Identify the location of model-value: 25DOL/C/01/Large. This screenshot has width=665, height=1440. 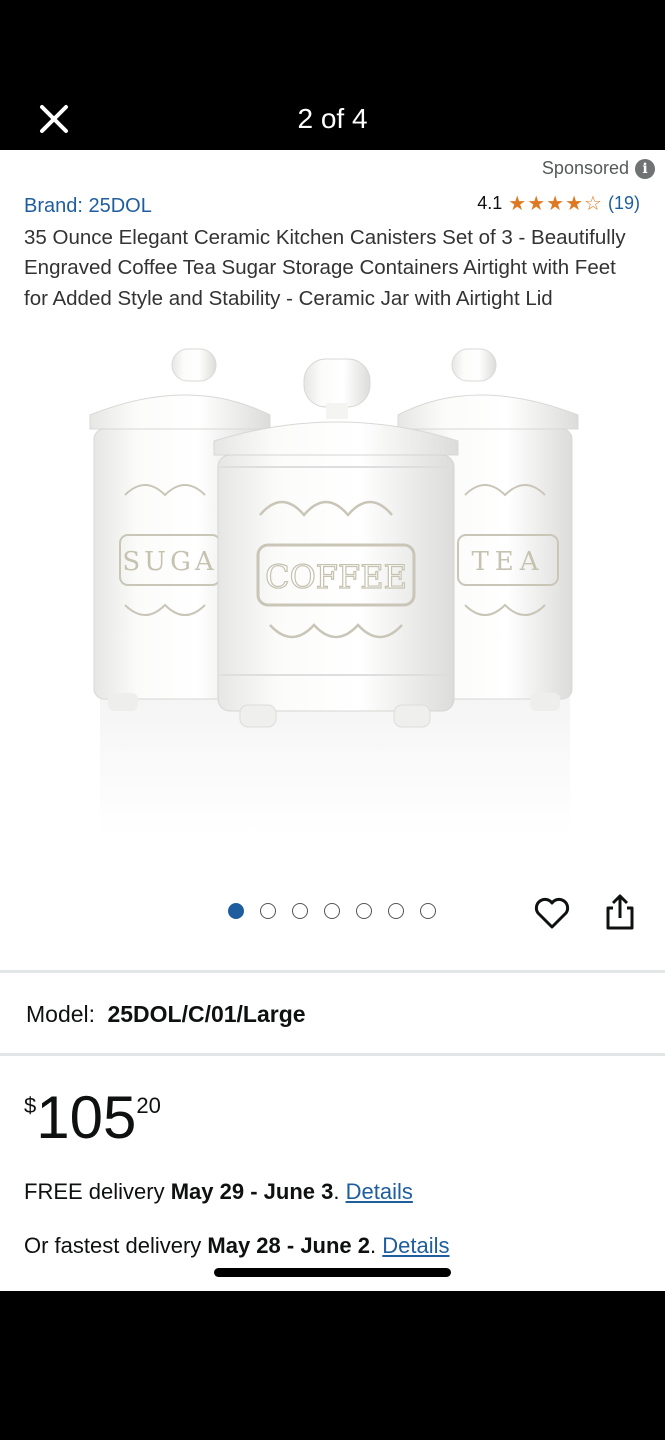
(206, 1014).